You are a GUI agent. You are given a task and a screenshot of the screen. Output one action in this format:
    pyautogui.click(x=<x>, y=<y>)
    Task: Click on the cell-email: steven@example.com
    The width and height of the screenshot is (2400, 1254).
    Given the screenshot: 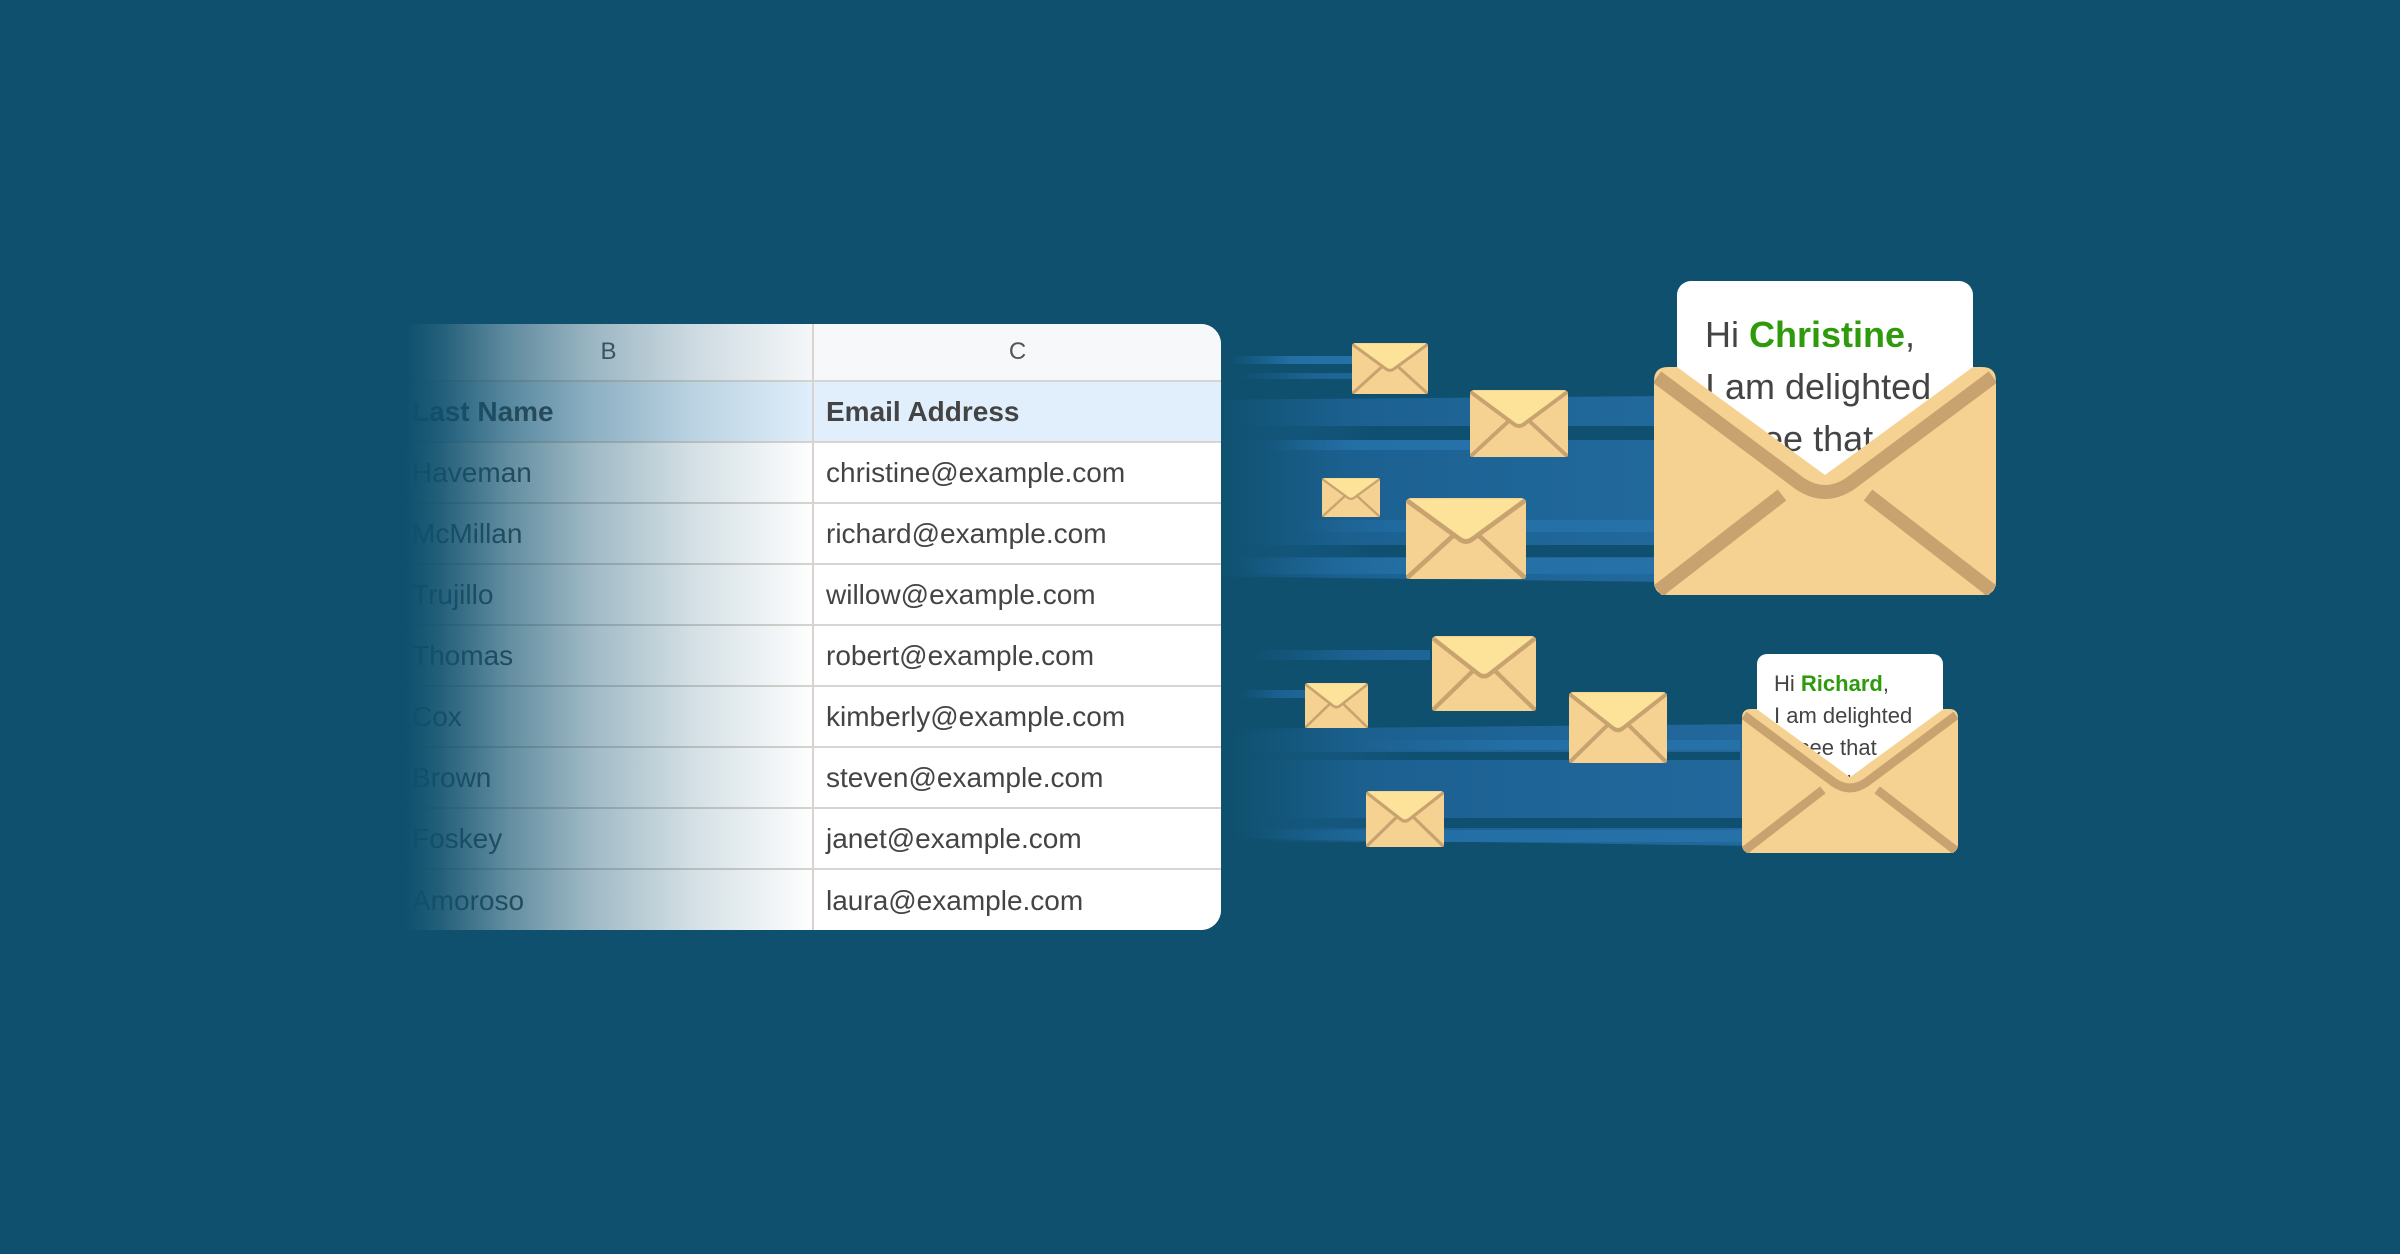 What is the action you would take?
    pyautogui.click(x=1016, y=777)
    